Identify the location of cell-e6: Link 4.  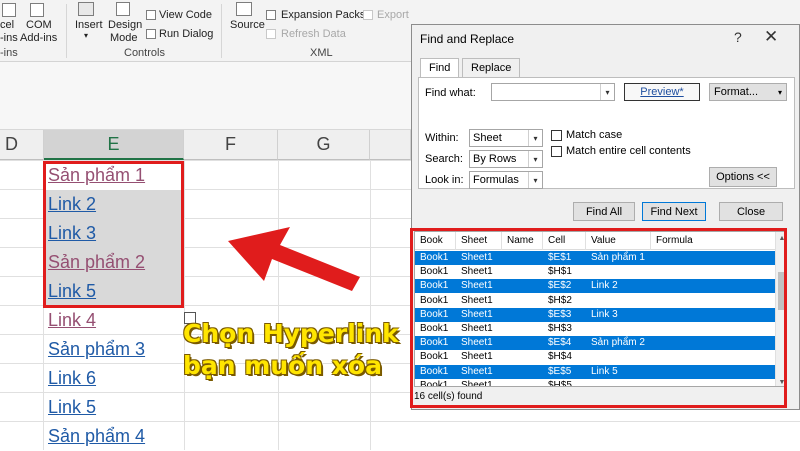
(113, 320).